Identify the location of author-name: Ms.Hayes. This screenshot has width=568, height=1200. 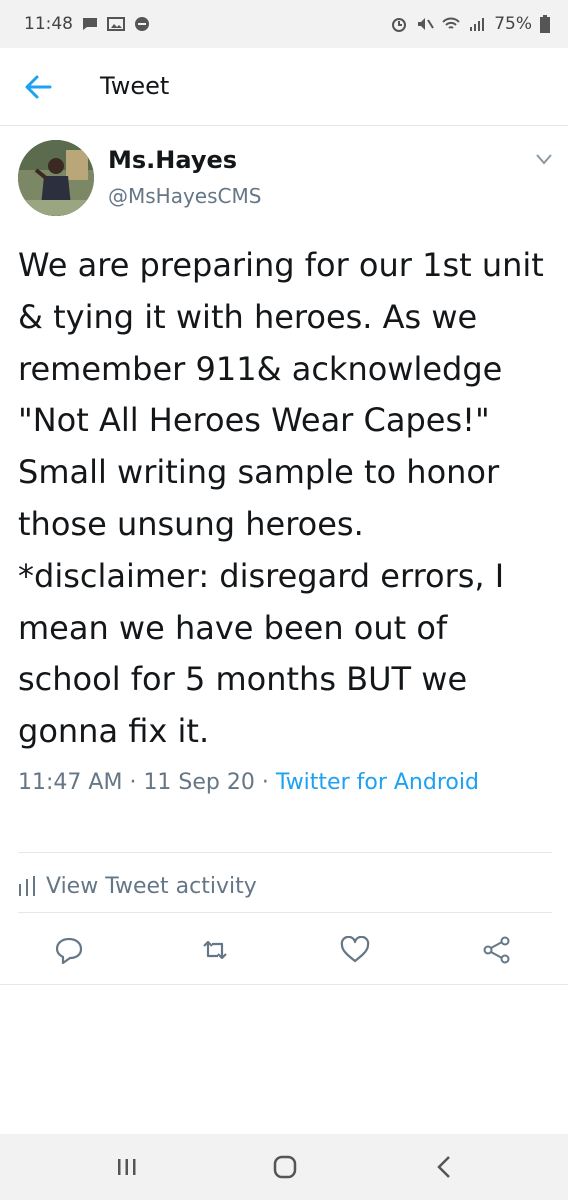
(172, 160).